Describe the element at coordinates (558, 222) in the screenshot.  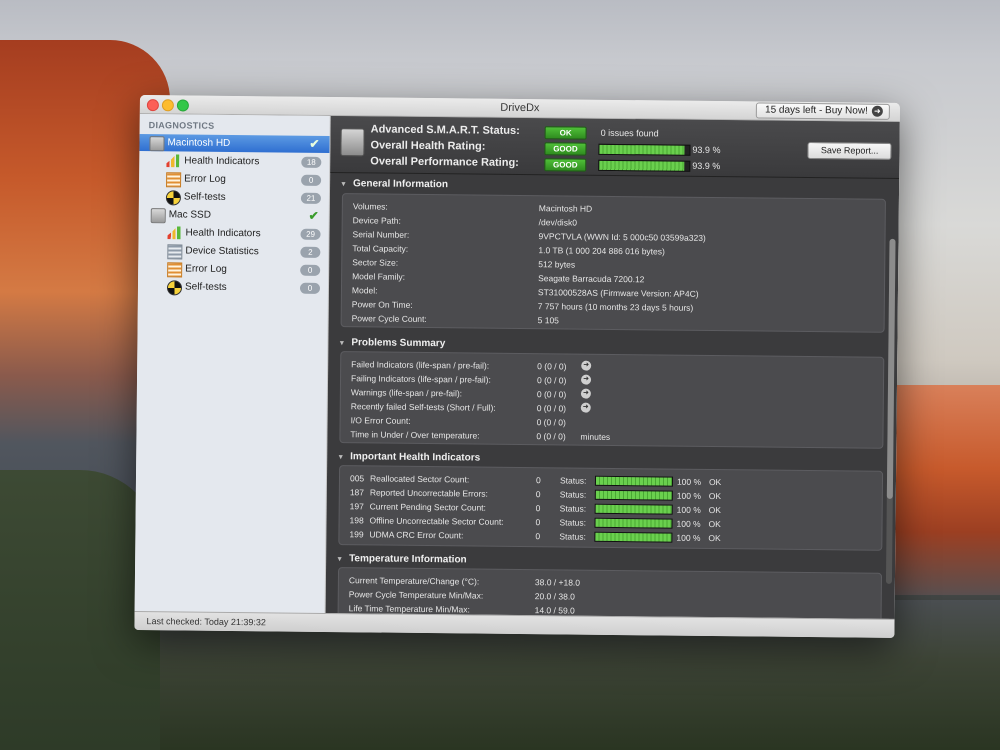
I see `info-value: /dev/disk0` at that location.